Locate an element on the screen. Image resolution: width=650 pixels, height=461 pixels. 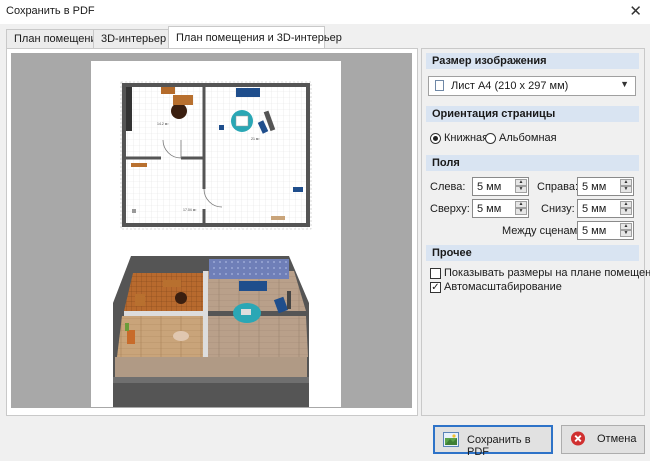
cancel-button: Отмена is located at coordinates (603, 439).